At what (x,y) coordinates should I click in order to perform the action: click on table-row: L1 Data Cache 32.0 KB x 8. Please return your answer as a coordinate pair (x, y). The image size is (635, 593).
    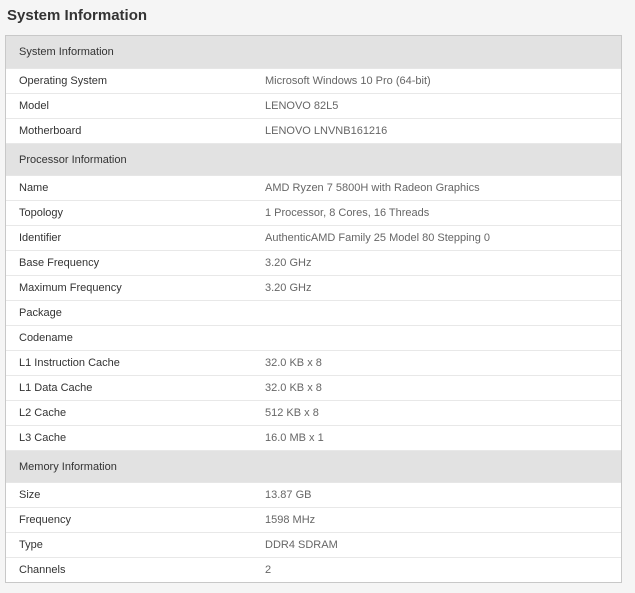
    Looking at the image, I should click on (313, 388).